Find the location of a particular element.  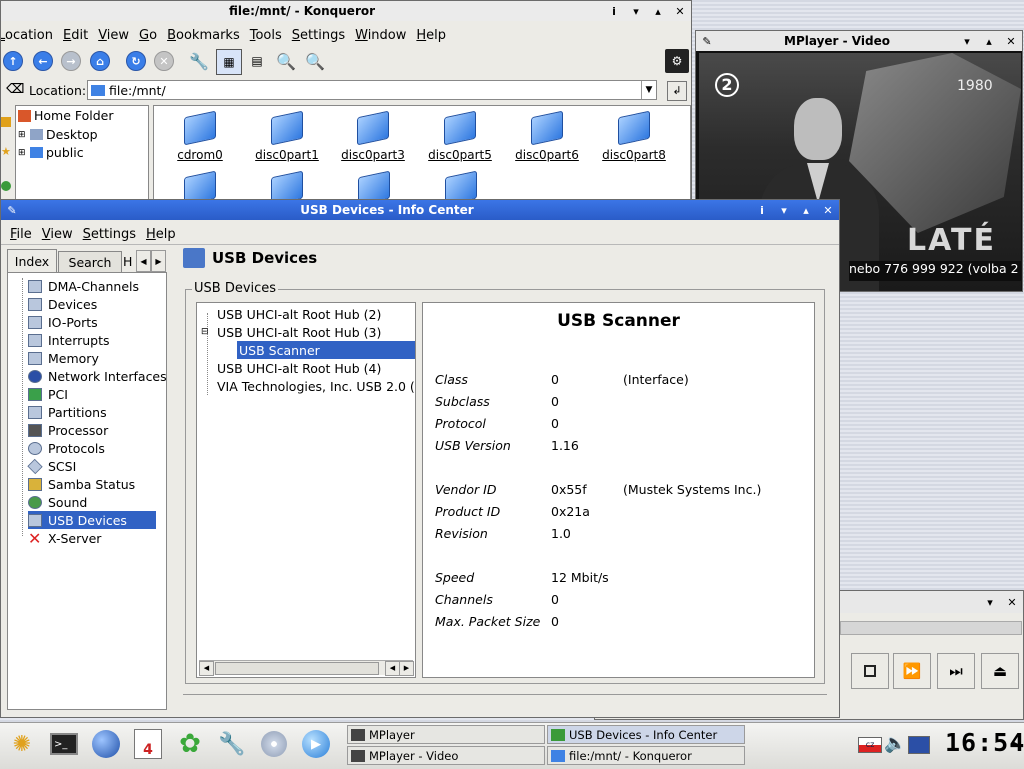

menu-location: Location is located at coordinates (29, 35).